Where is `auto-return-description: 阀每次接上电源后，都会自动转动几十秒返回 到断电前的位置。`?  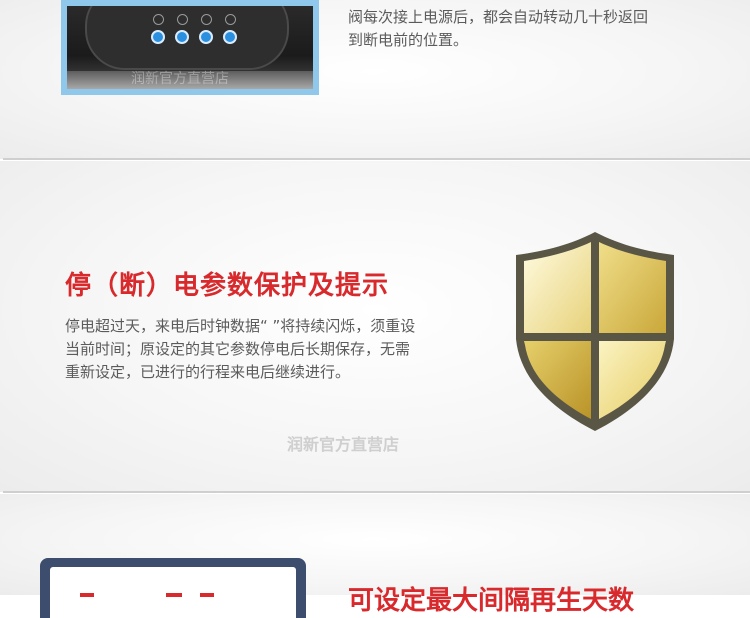 auto-return-description: 阀每次接上电源后，都会自动转动几十秒返回 到断电前的位置。 is located at coordinates (533, 29).